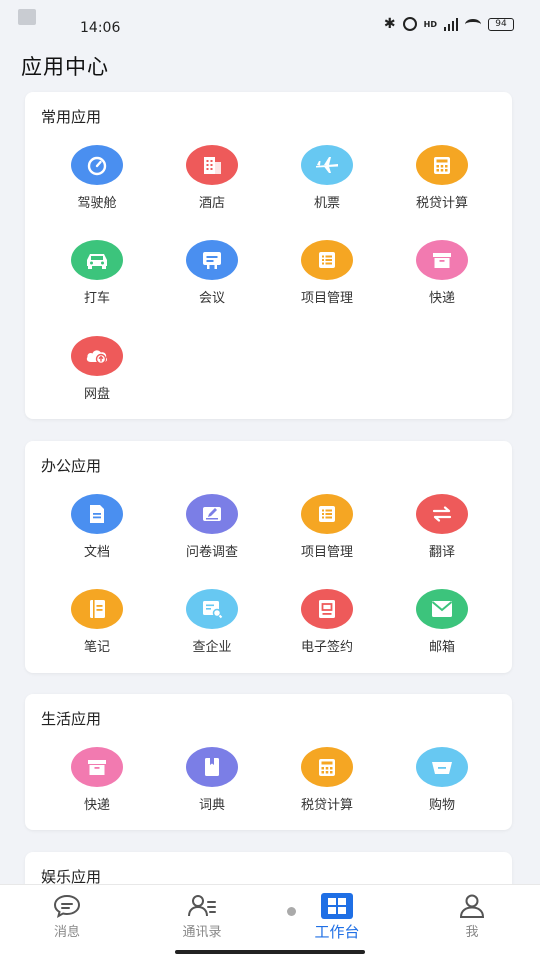 The width and height of the screenshot is (540, 961). I want to click on app-company-lookup: 查企业, so click(212, 622).